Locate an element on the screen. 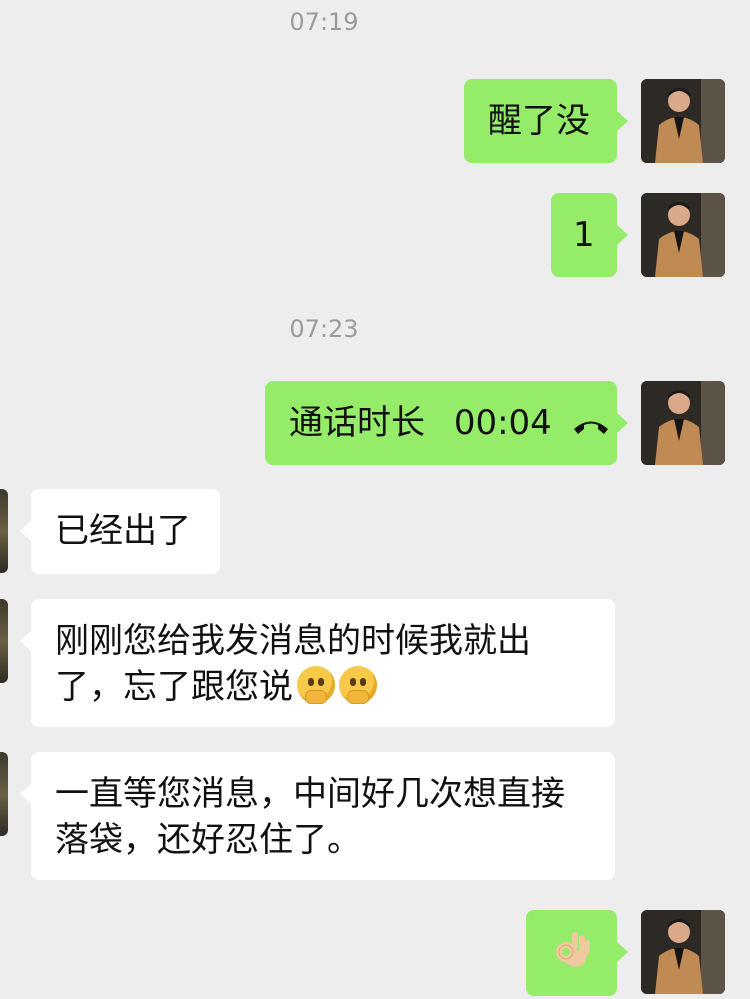  message-bubble-outgoing is located at coordinates (577, 953).